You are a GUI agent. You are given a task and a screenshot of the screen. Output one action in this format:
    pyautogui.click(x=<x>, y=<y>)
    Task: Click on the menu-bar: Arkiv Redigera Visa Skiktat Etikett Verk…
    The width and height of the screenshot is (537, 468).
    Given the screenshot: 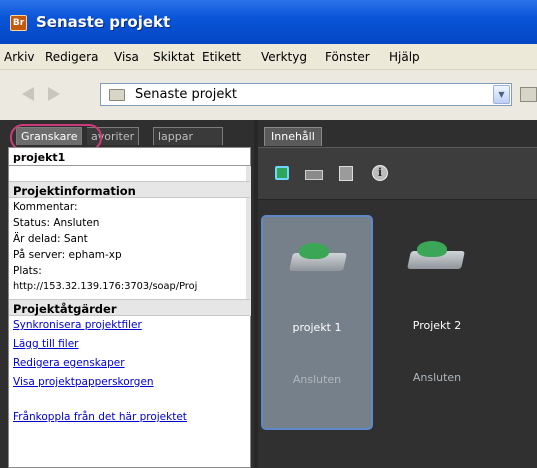 What is the action you would take?
    pyautogui.click(x=268, y=57)
    